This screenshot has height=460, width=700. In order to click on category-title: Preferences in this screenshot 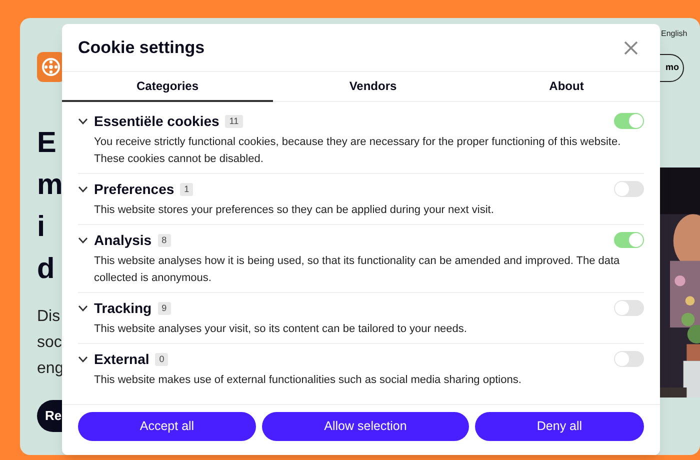, I will do `click(134, 189)`.